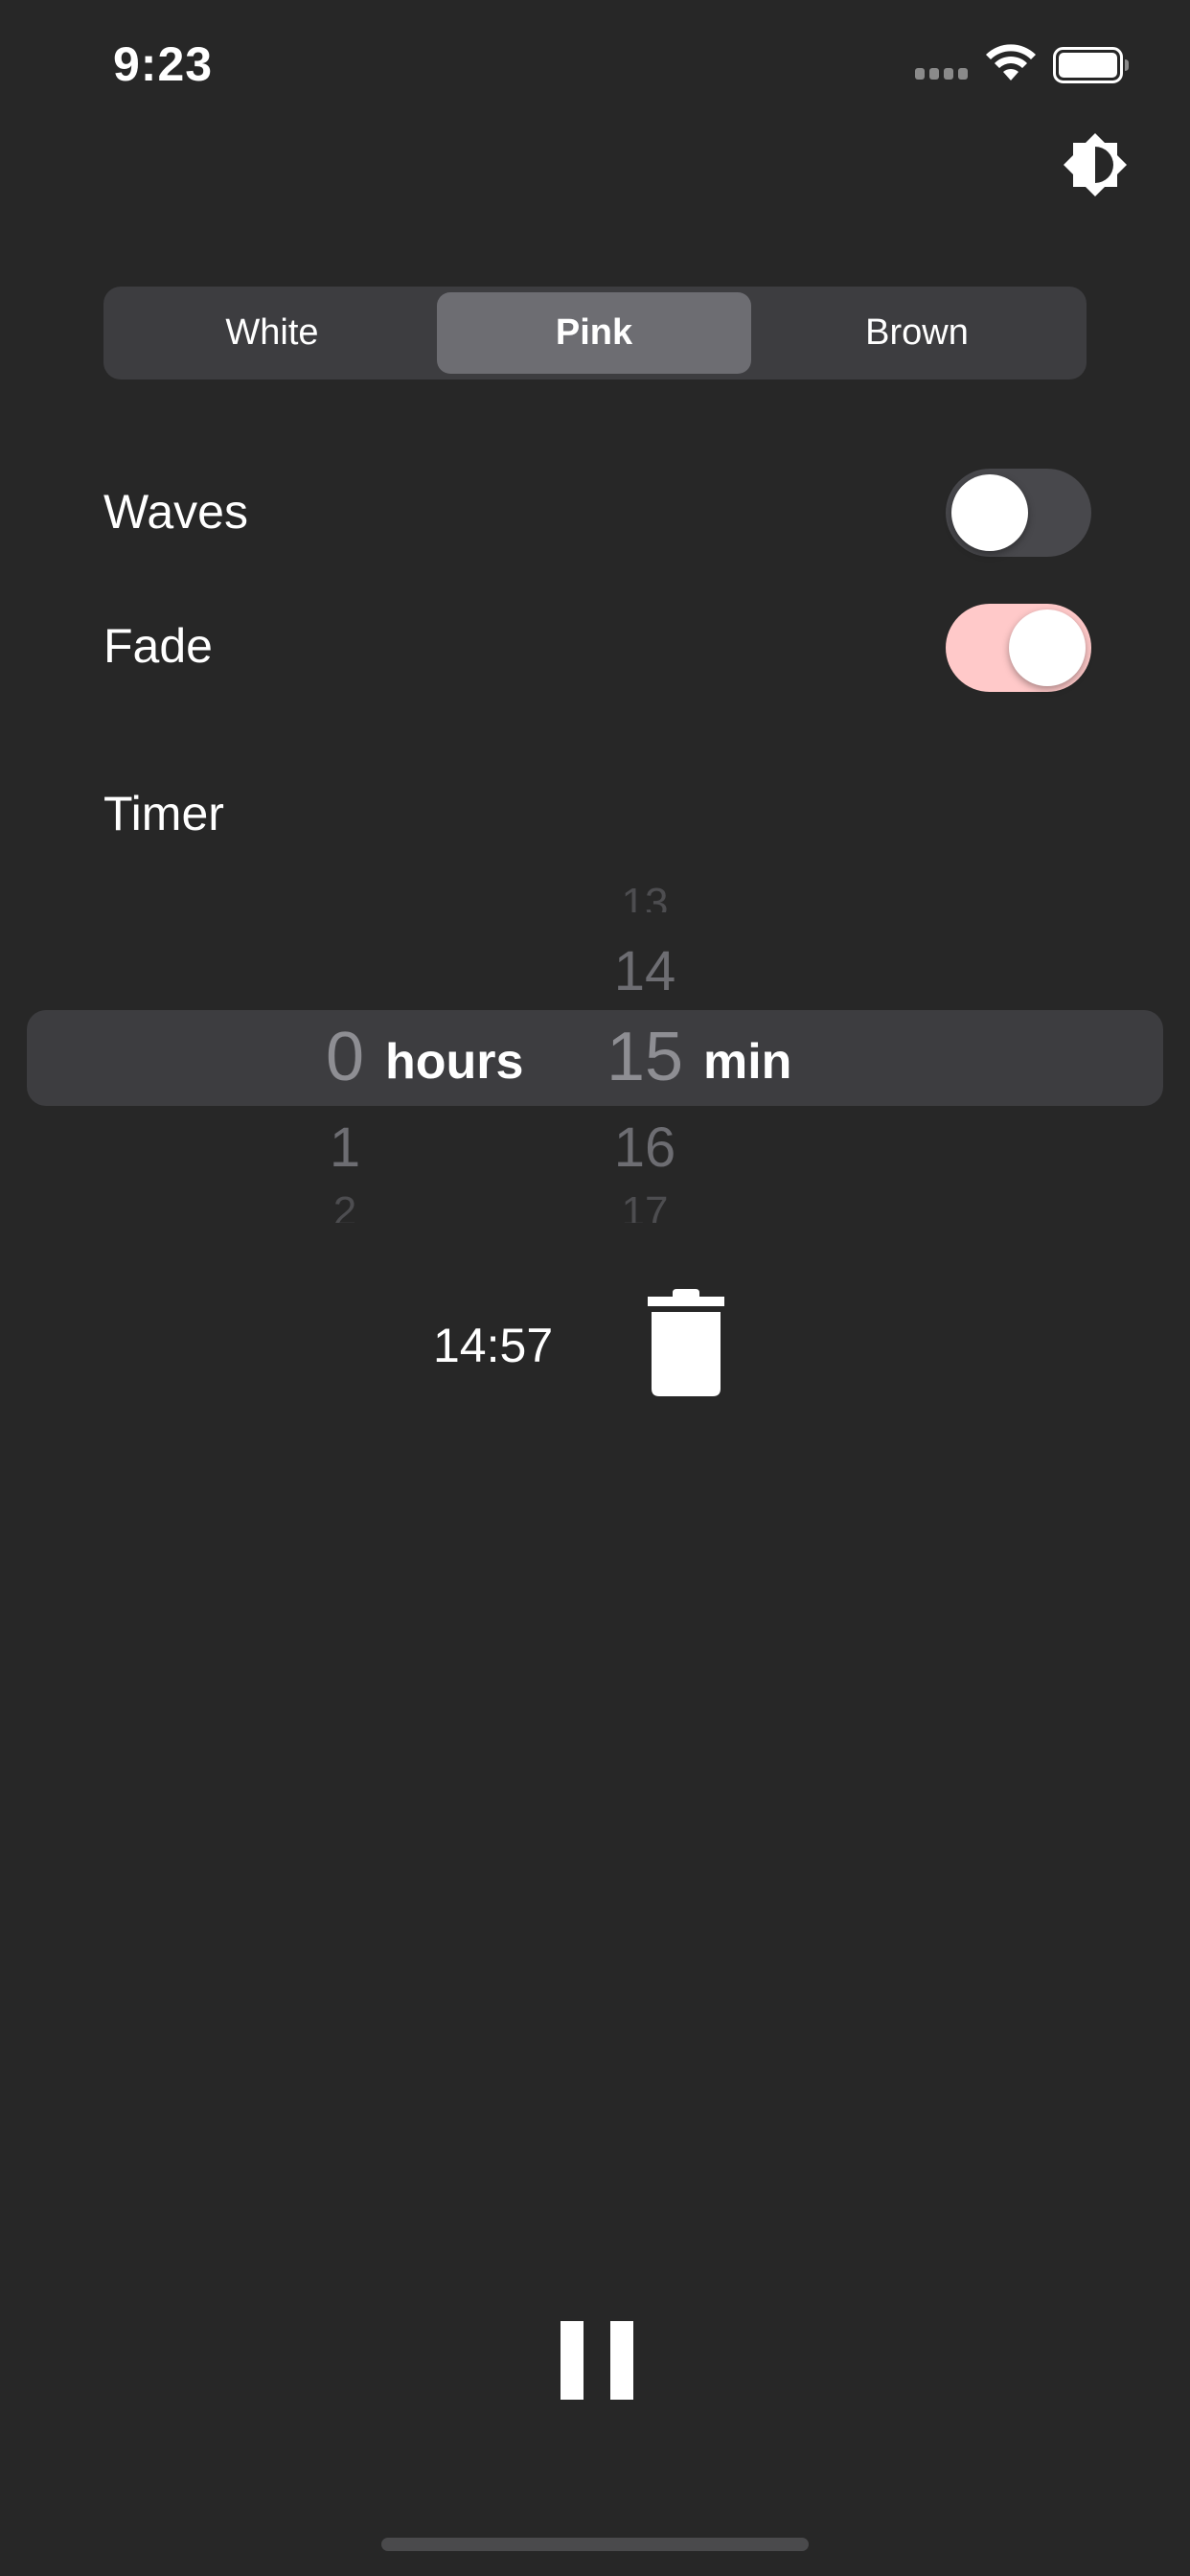 The image size is (1190, 2576). What do you see at coordinates (595, 2544) in the screenshot?
I see `home-indicator` at bounding box center [595, 2544].